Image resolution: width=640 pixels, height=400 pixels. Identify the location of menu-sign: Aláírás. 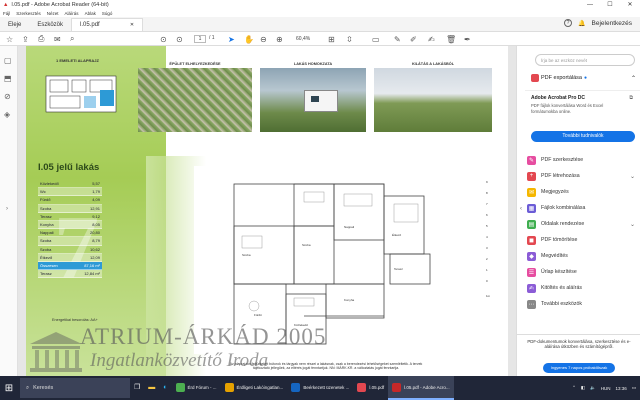
(72, 13).